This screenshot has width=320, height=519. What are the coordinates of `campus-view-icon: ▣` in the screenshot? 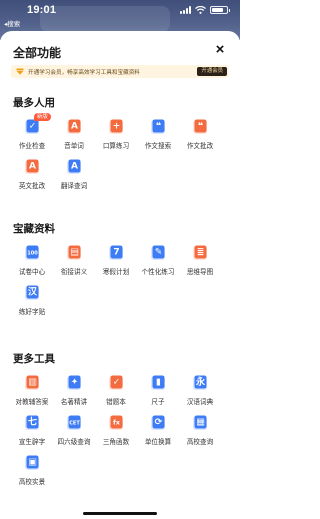 It's located at (32, 463).